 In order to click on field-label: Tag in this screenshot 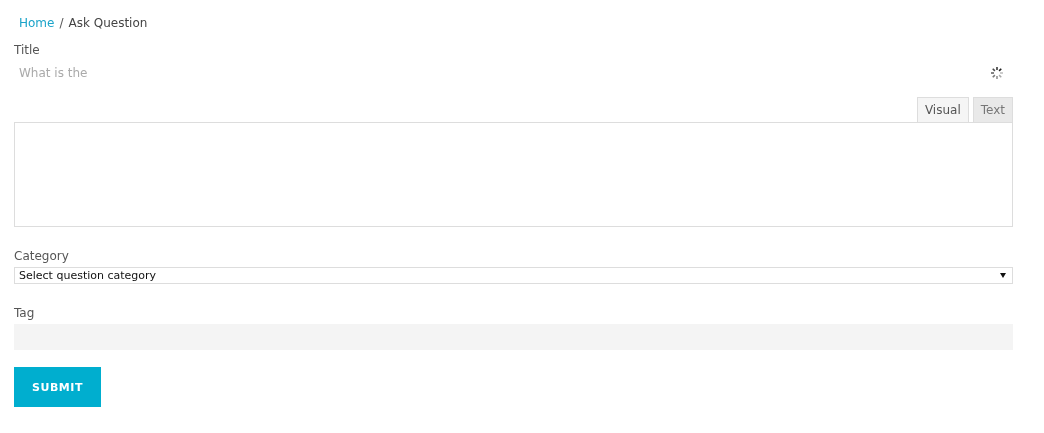, I will do `click(25, 313)`.